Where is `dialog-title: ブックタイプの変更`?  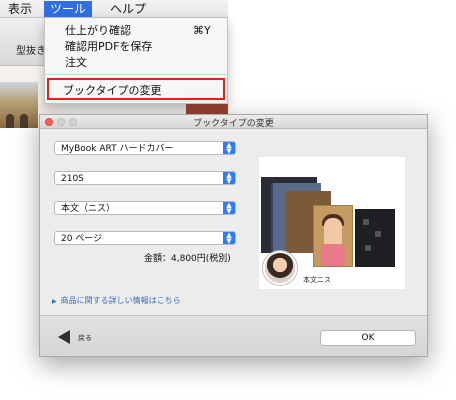
dialog-title: ブックタイプの変更 is located at coordinates (233, 124).